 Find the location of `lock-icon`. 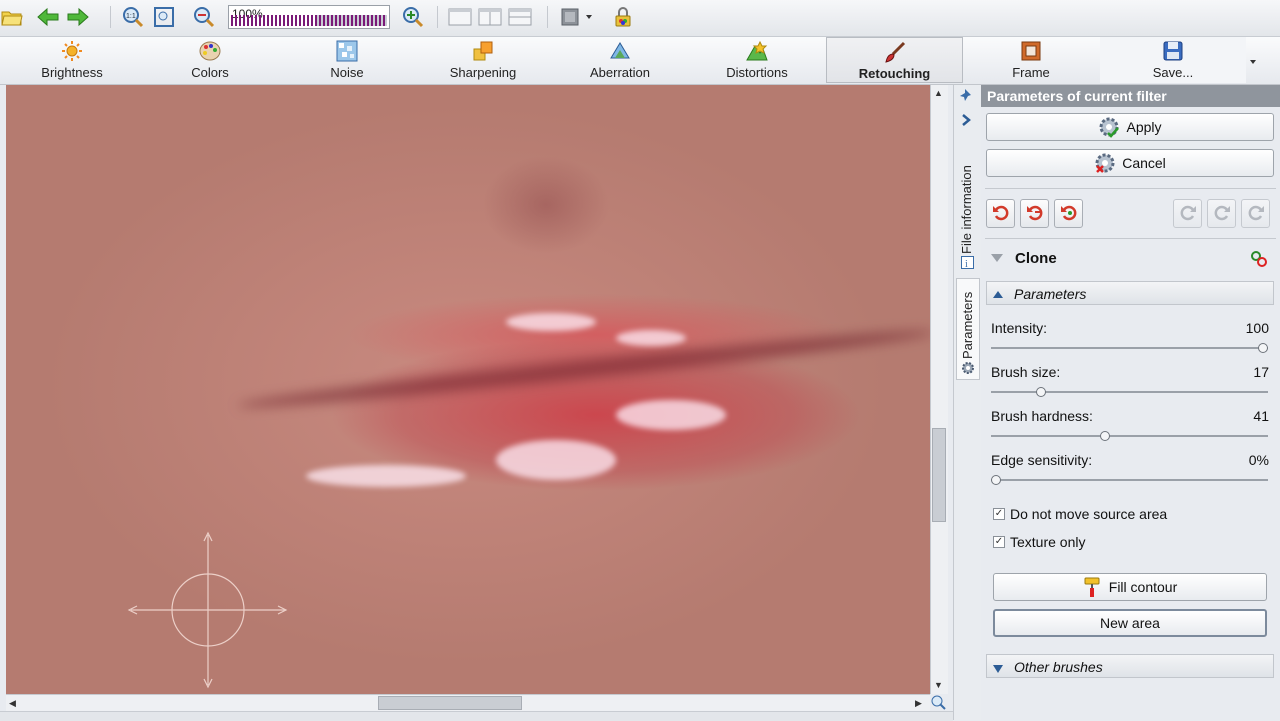

lock-icon is located at coordinates (623, 17).